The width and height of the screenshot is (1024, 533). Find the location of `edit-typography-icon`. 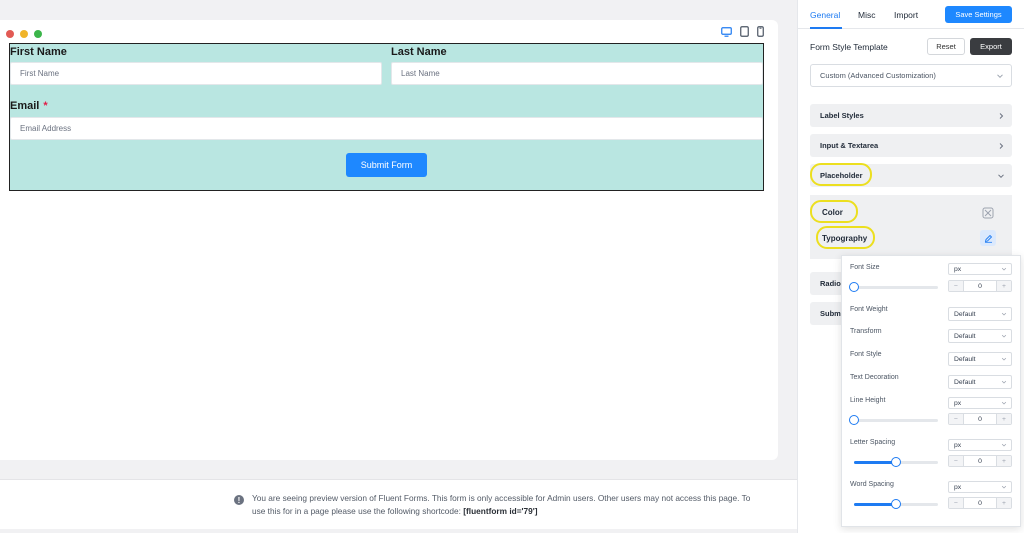

edit-typography-icon is located at coordinates (988, 238).